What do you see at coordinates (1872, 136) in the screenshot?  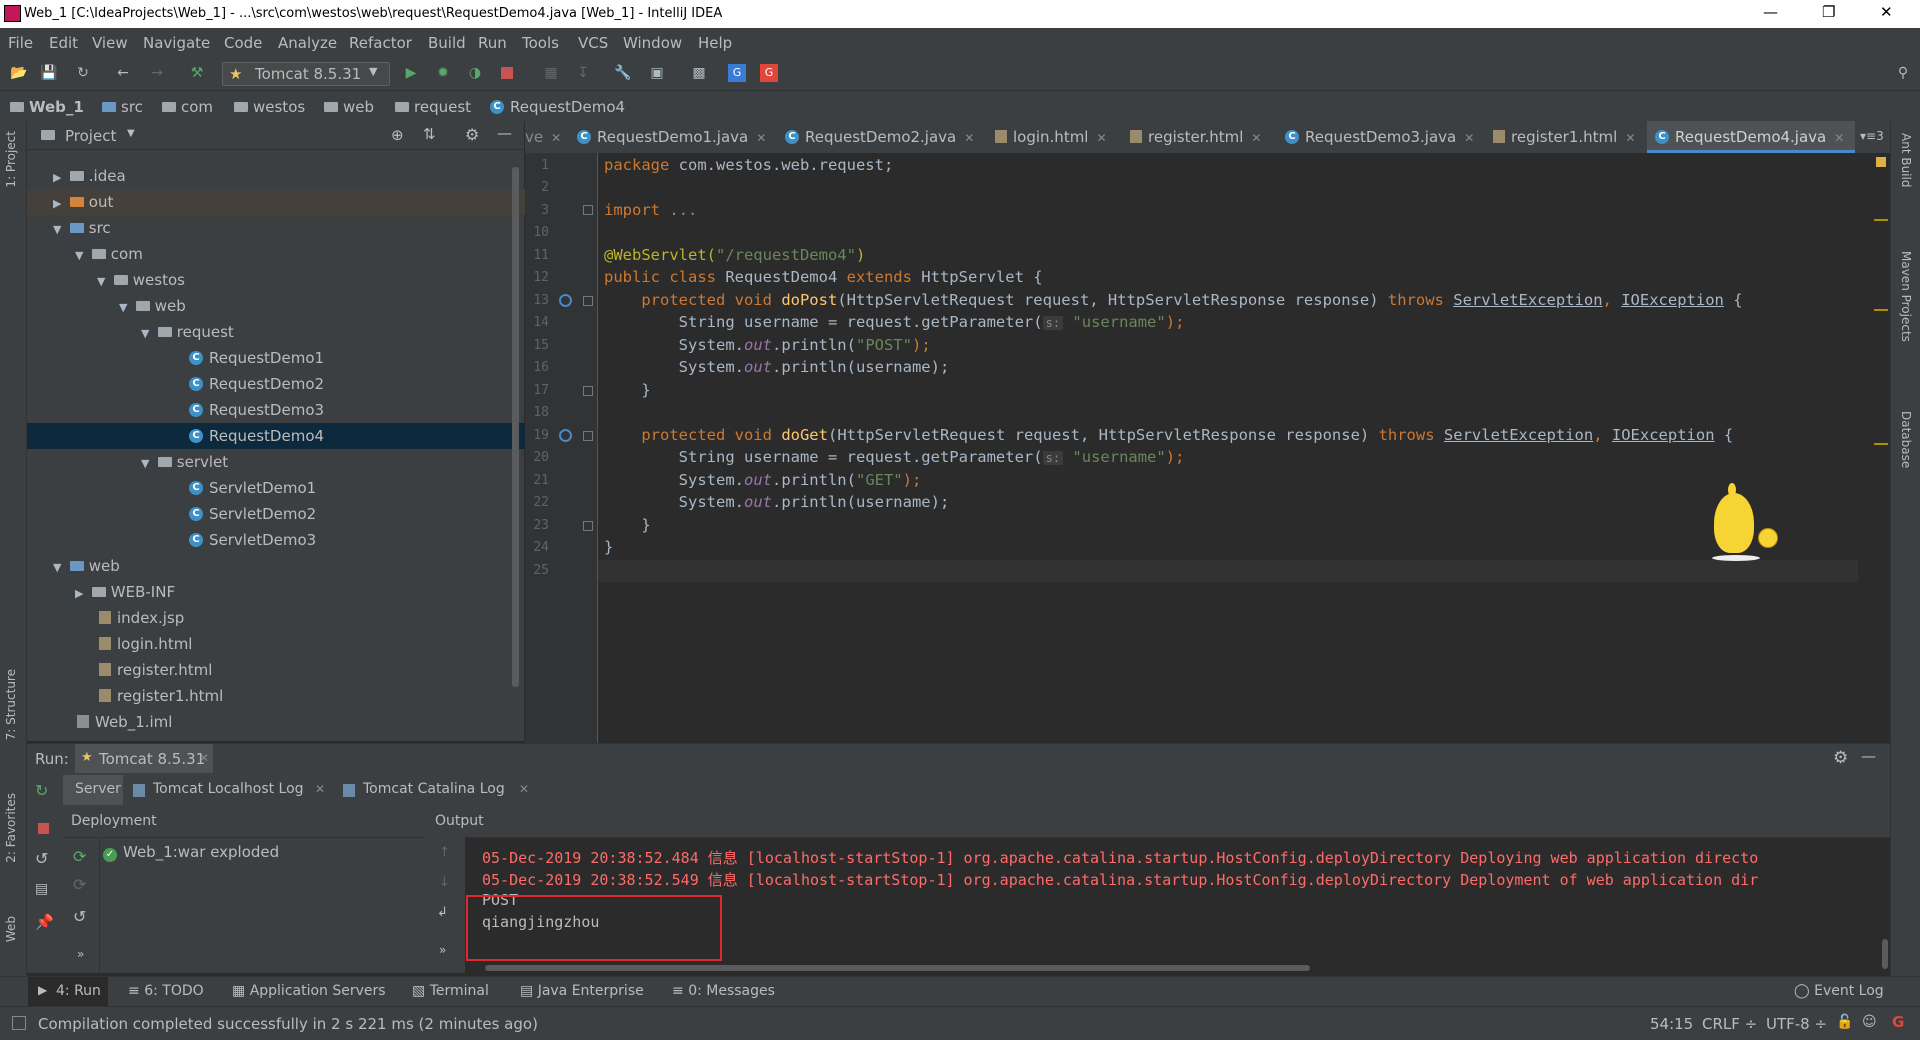 I see `tab-overflow-icon: ▾≡3` at bounding box center [1872, 136].